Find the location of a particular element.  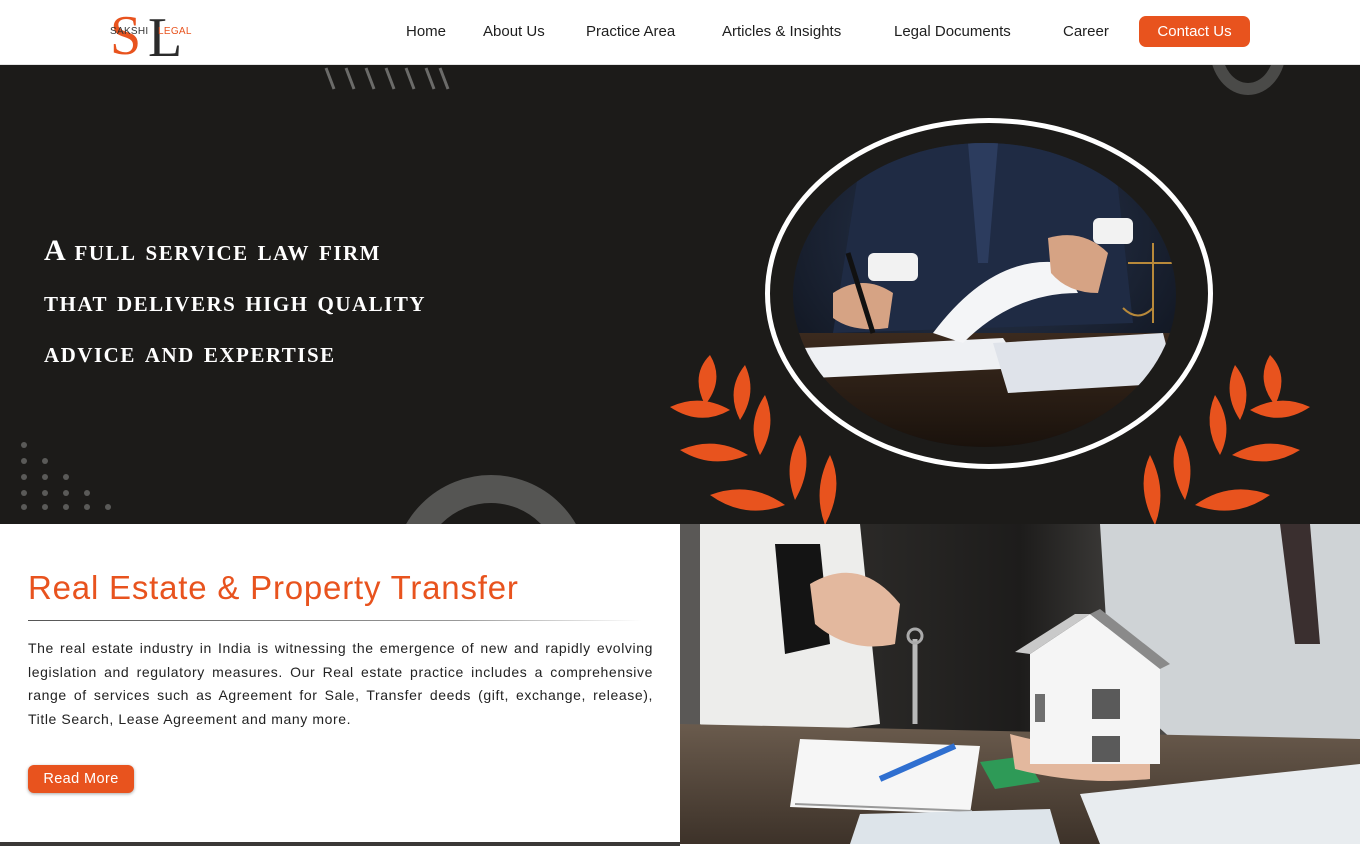

hero-line-1: A full service law firm is located at coordinates (212, 250).